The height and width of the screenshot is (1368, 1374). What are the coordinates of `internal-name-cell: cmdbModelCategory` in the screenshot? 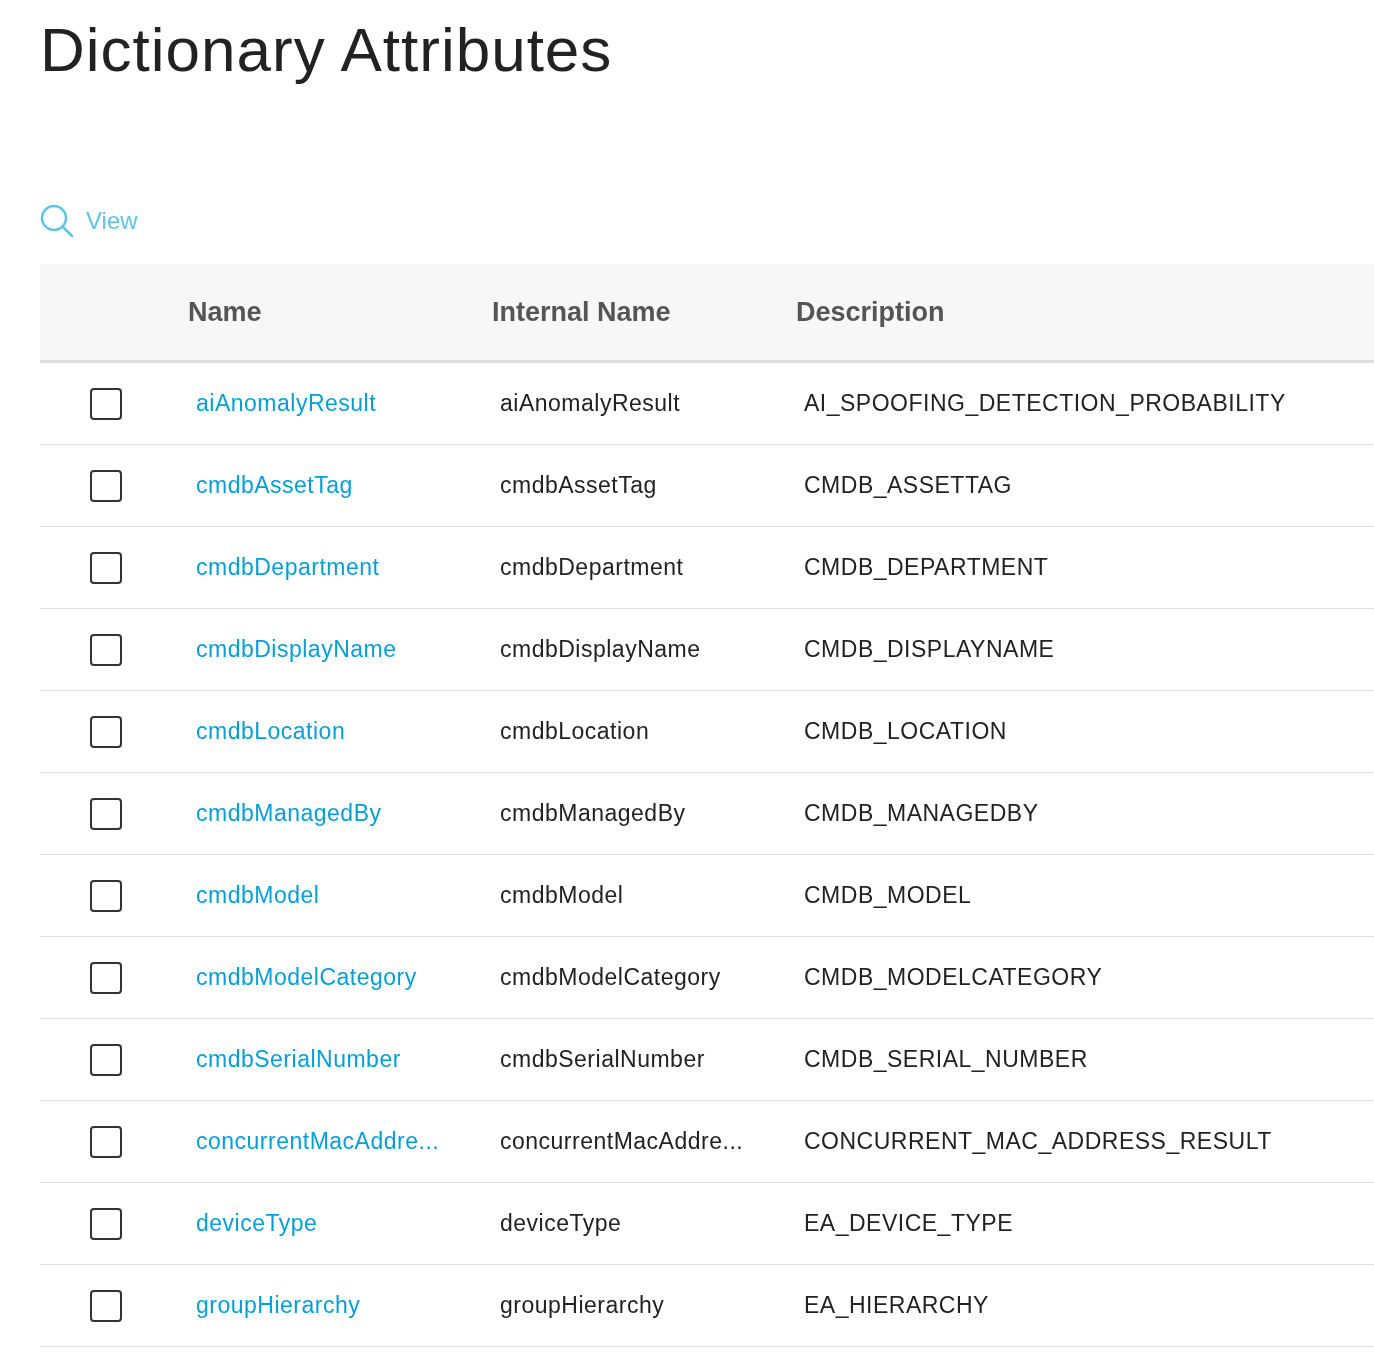 It's located at (610, 977).